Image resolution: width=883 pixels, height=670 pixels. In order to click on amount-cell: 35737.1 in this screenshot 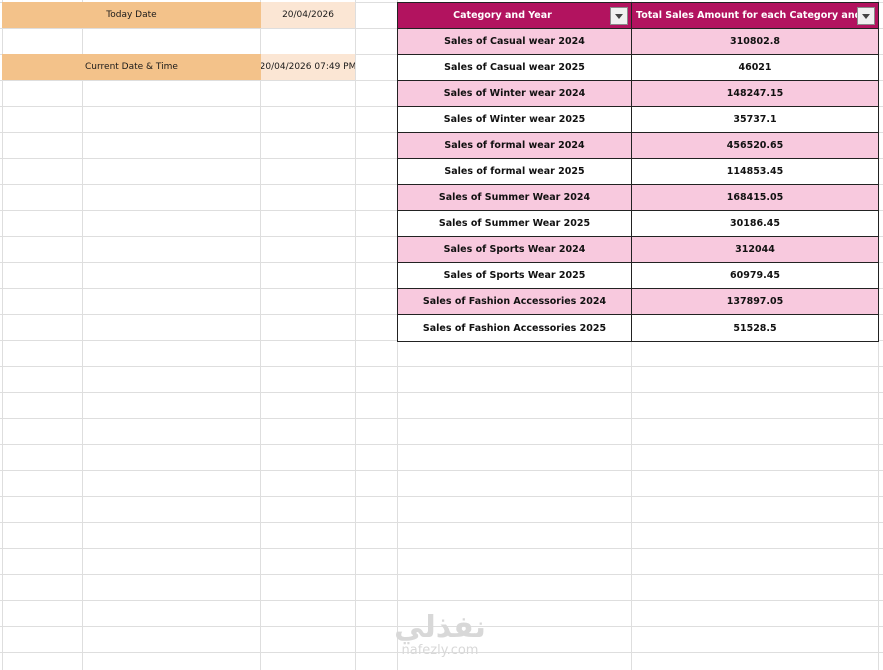, I will do `click(755, 119)`.